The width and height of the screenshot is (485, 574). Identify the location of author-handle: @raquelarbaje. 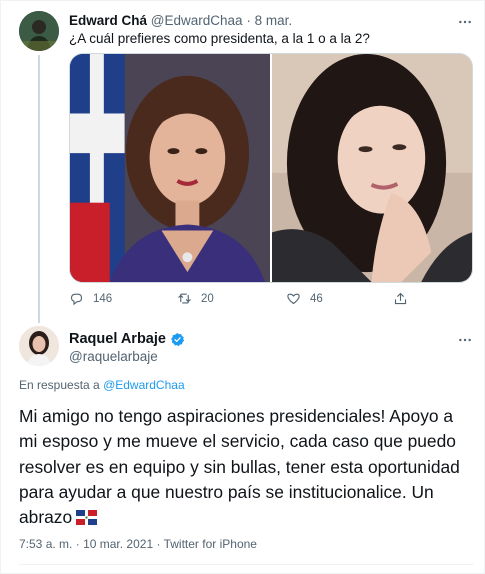
(113, 356).